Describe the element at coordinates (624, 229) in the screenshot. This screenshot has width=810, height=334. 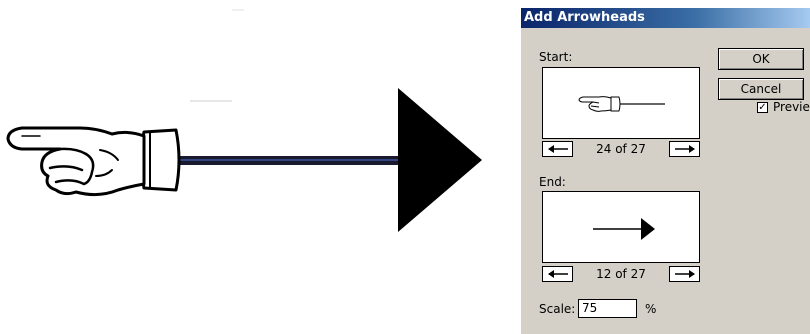
I see `end-preview-svg` at that location.